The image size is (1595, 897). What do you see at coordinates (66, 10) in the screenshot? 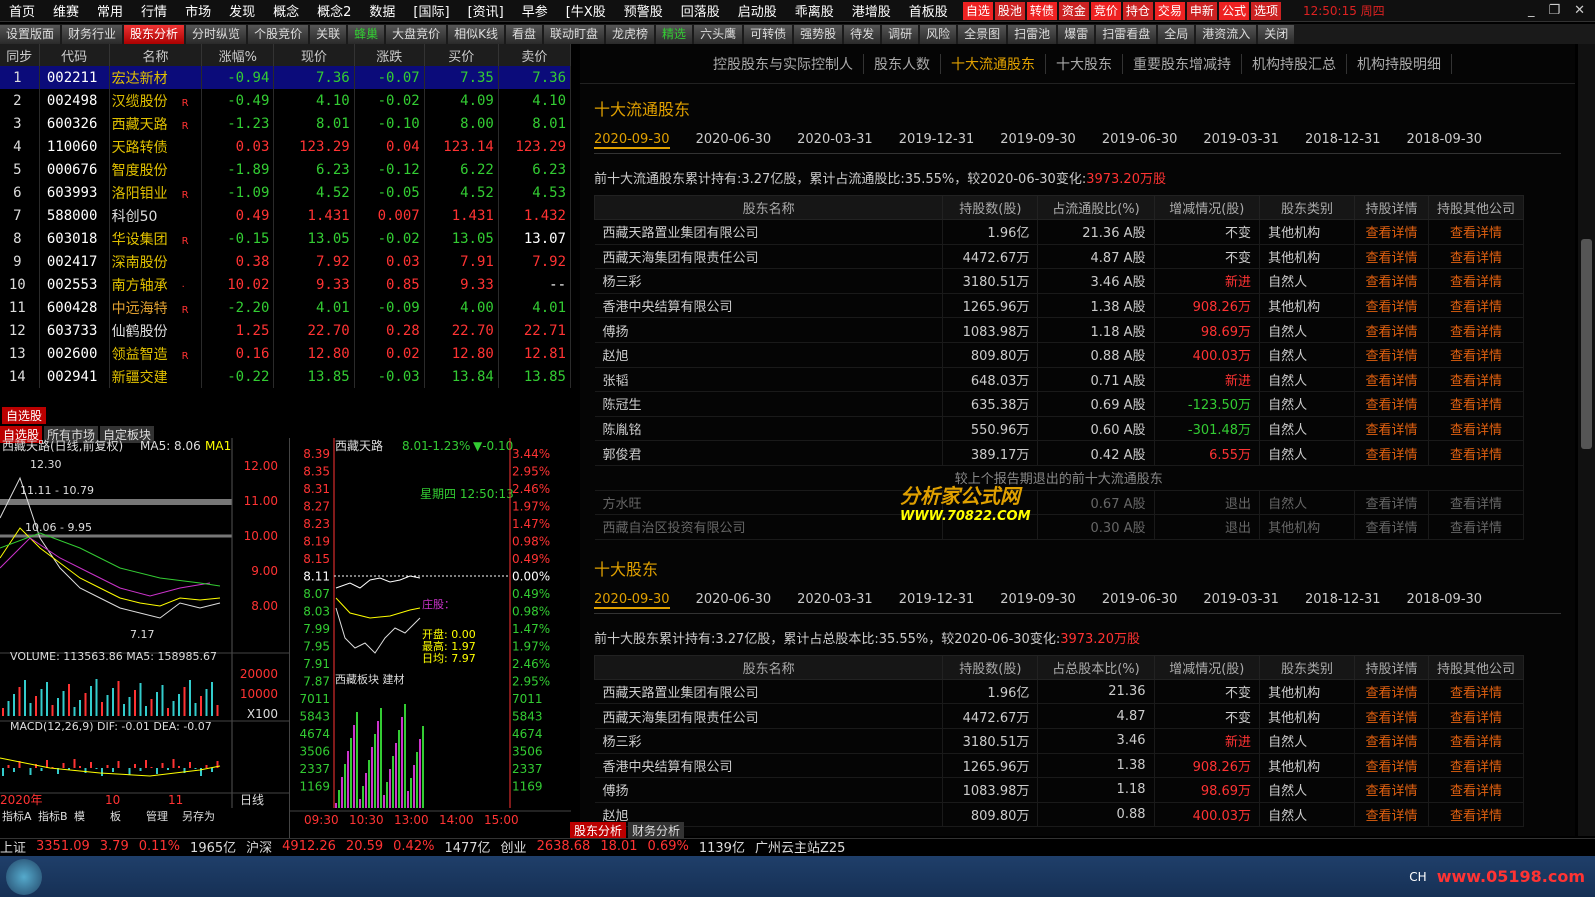
I see `menu-item: 维赛` at bounding box center [66, 10].